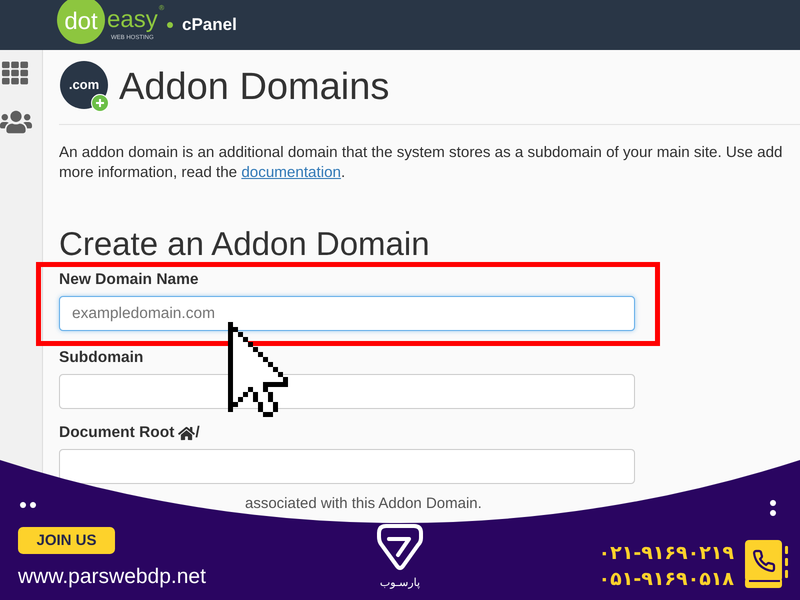 The width and height of the screenshot is (800, 600). Describe the element at coordinates (244, 244) in the screenshot. I see `section-title: Create an Addon Domain` at that location.